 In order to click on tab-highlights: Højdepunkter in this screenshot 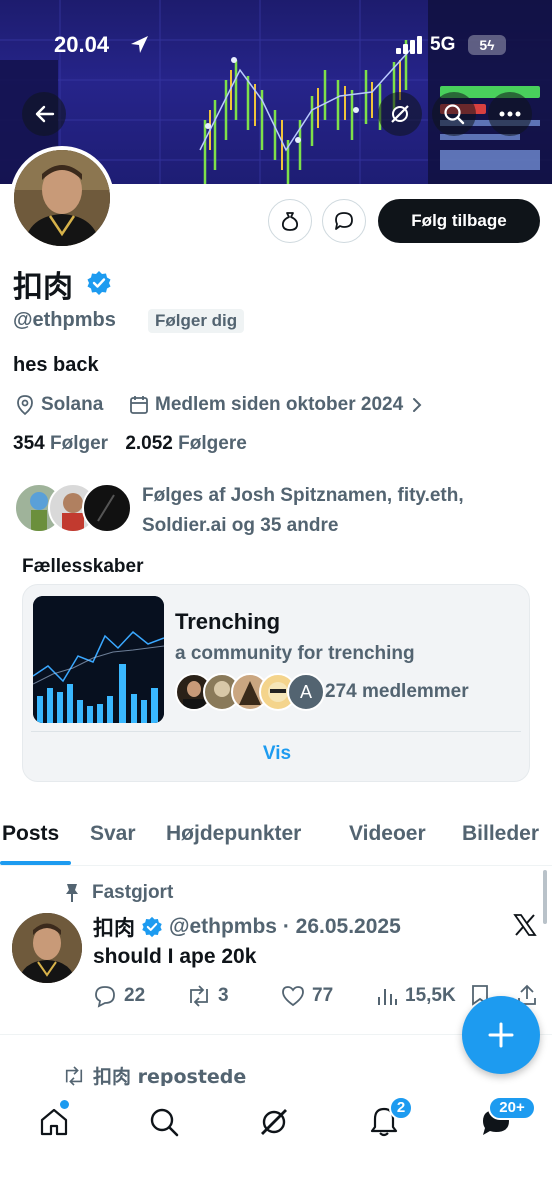, I will do `click(233, 834)`.